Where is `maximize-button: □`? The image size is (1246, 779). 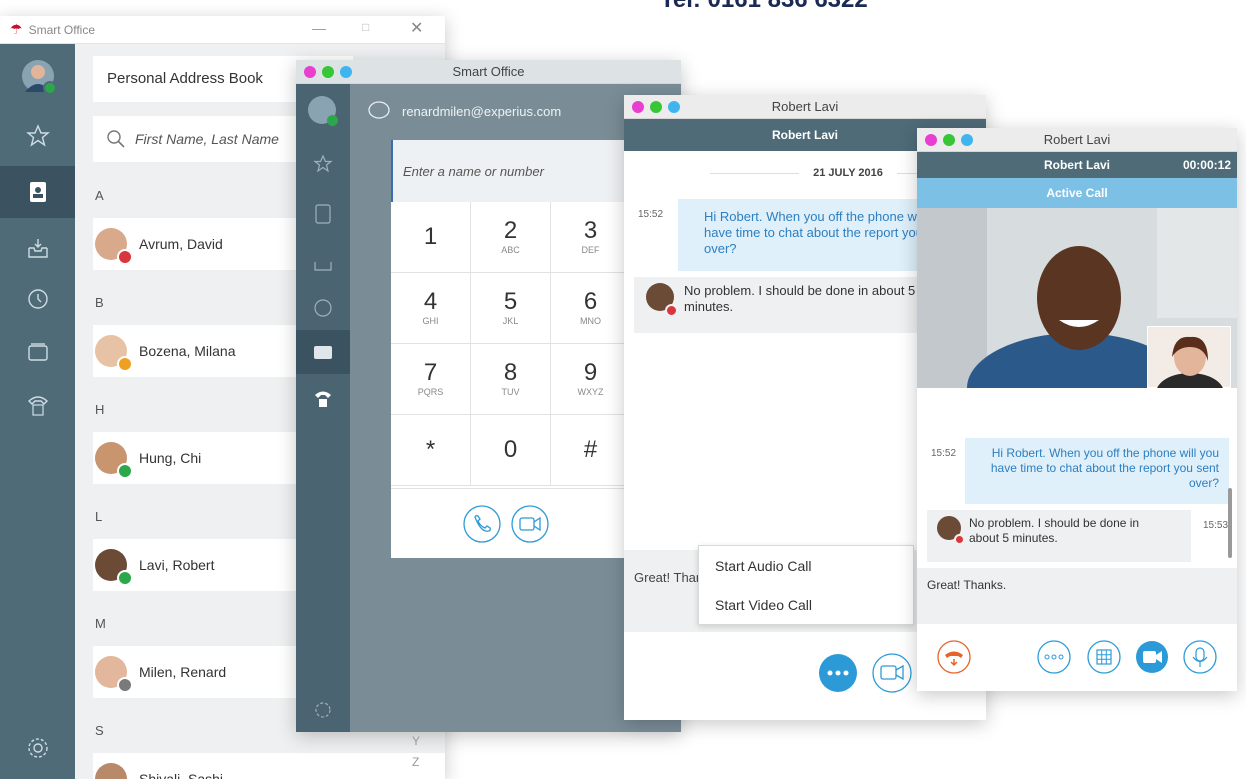 maximize-button: □ is located at coordinates (365, 27).